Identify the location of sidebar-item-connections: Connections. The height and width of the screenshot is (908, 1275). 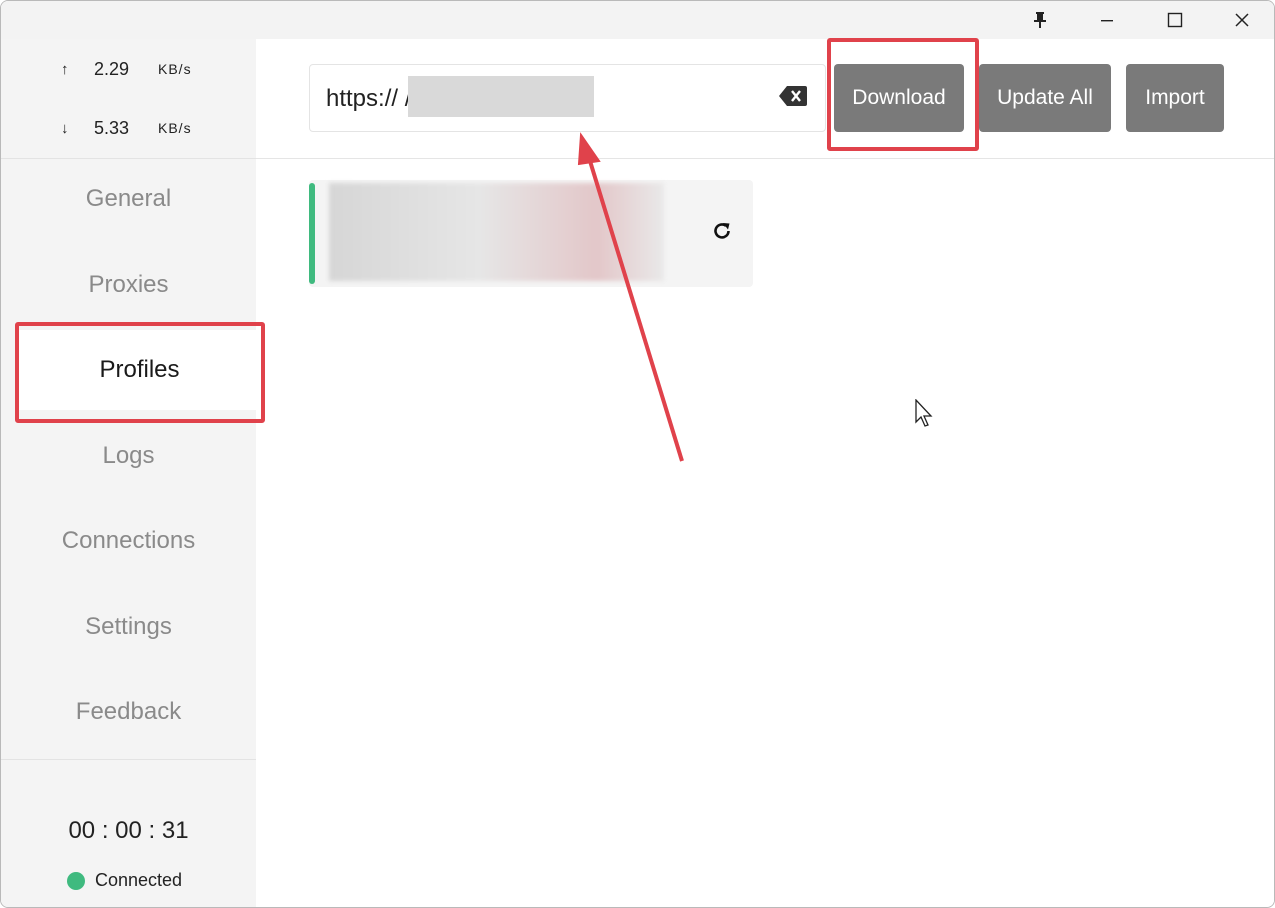
(128, 541).